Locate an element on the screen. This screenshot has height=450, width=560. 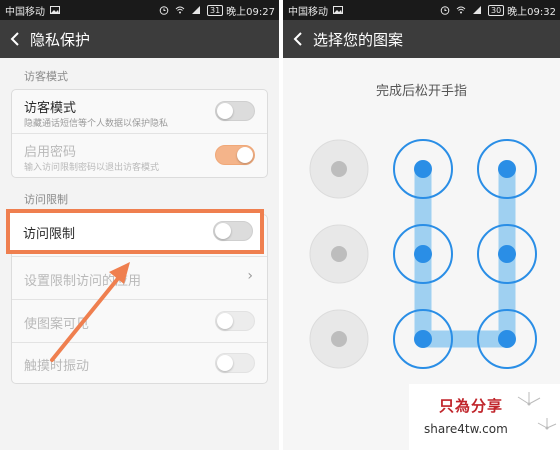
watermark: 只為分享 share4tw.com is located at coordinates (484, 417).